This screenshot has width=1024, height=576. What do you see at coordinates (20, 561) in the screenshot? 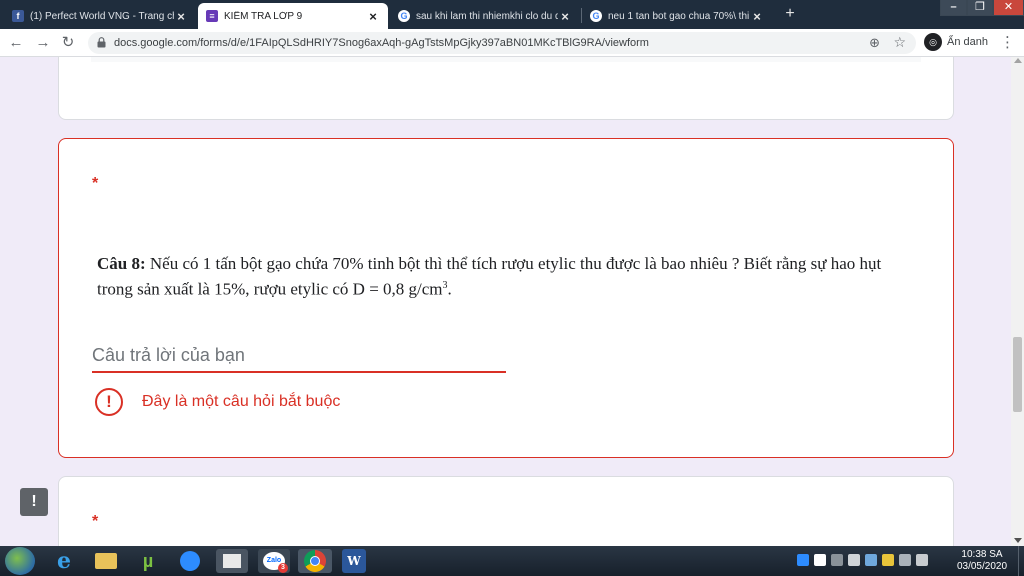
I see `start-button` at bounding box center [20, 561].